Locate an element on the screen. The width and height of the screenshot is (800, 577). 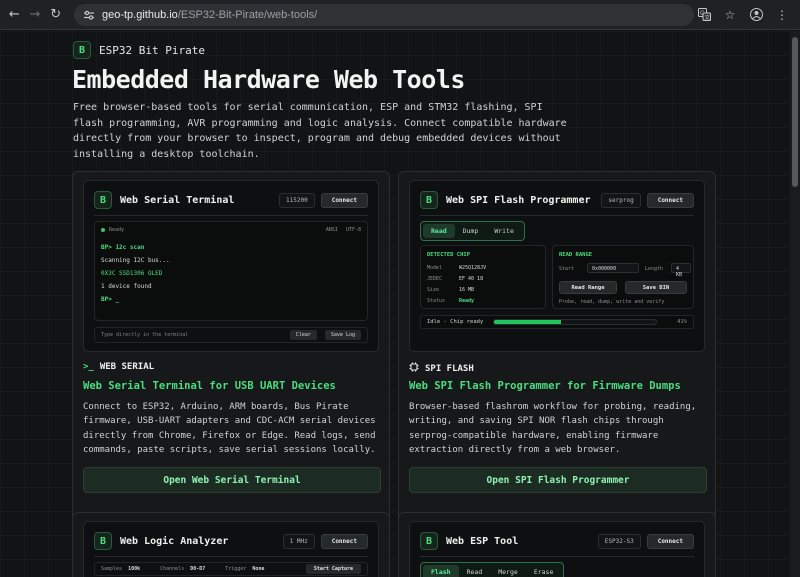
open-spi-flash-programmer-button: Open SPI Flash Programmer is located at coordinates (558, 480).